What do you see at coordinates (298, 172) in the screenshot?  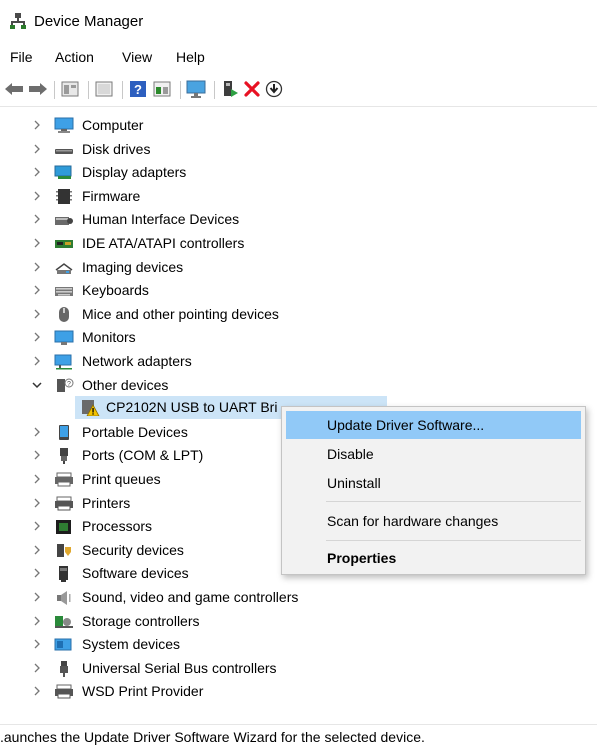 I see `tree-item-display-adapters: Display adapters` at bounding box center [298, 172].